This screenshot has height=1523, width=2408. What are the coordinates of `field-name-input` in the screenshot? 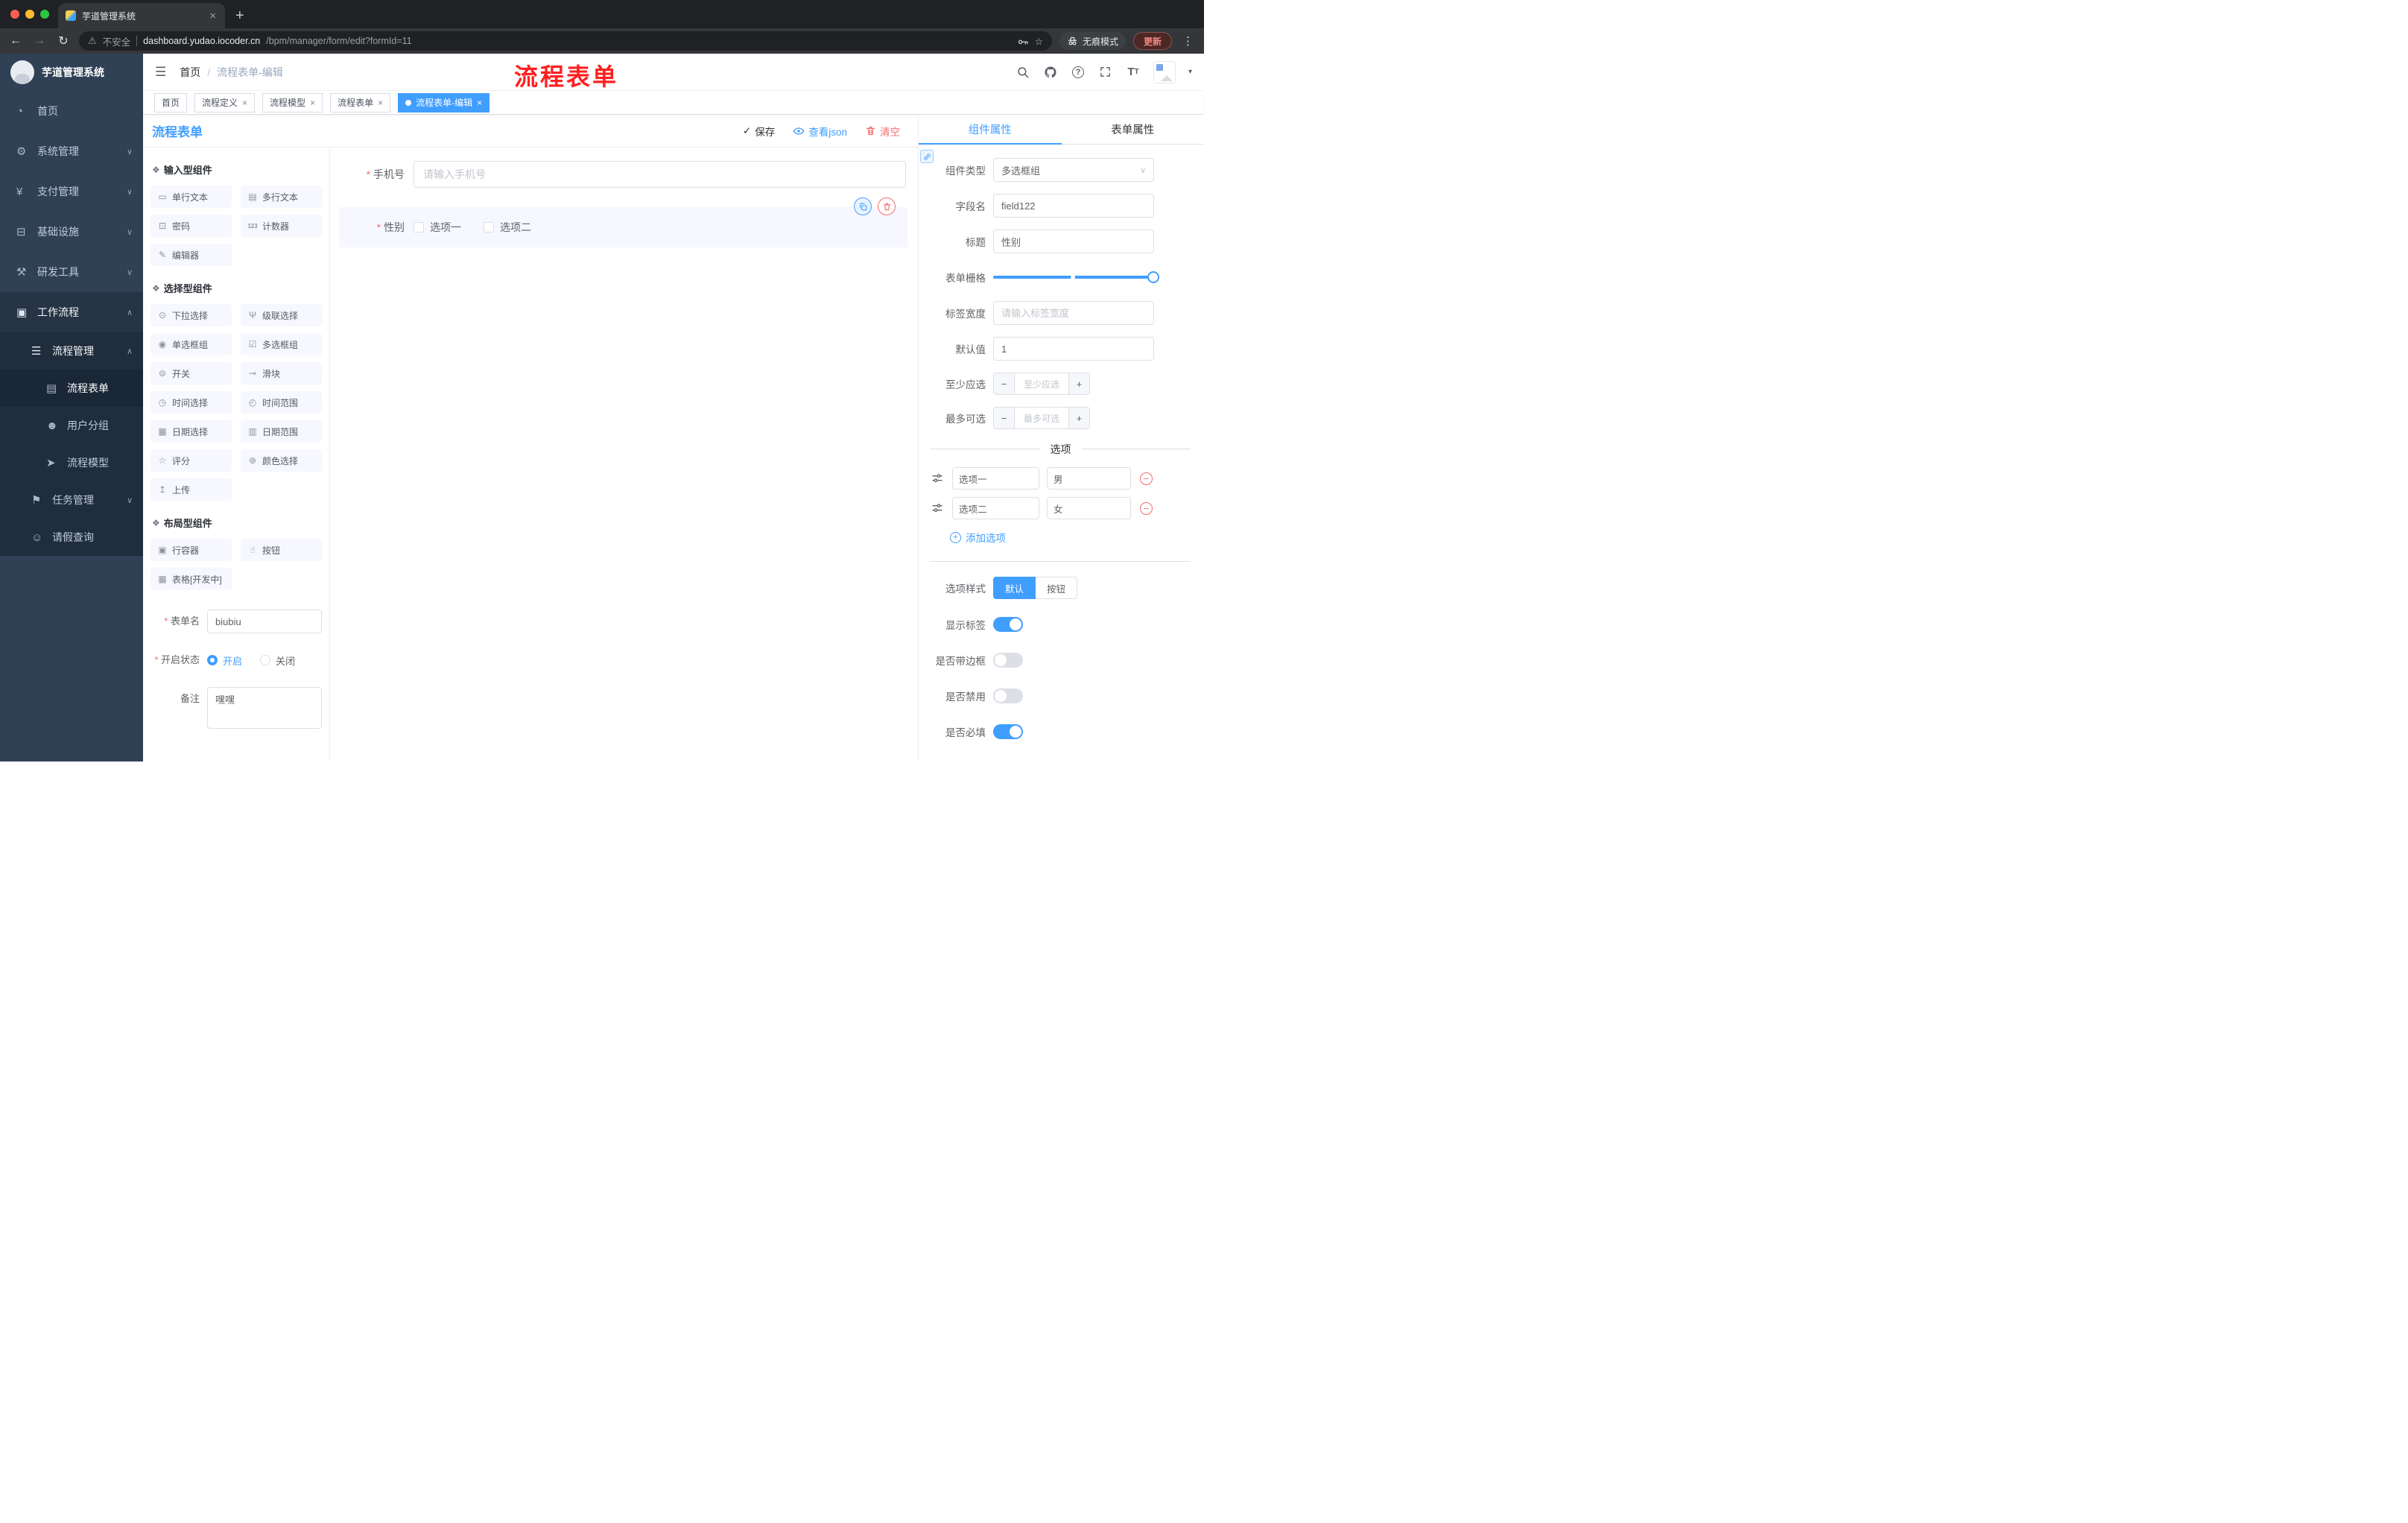 It's located at (1073, 206).